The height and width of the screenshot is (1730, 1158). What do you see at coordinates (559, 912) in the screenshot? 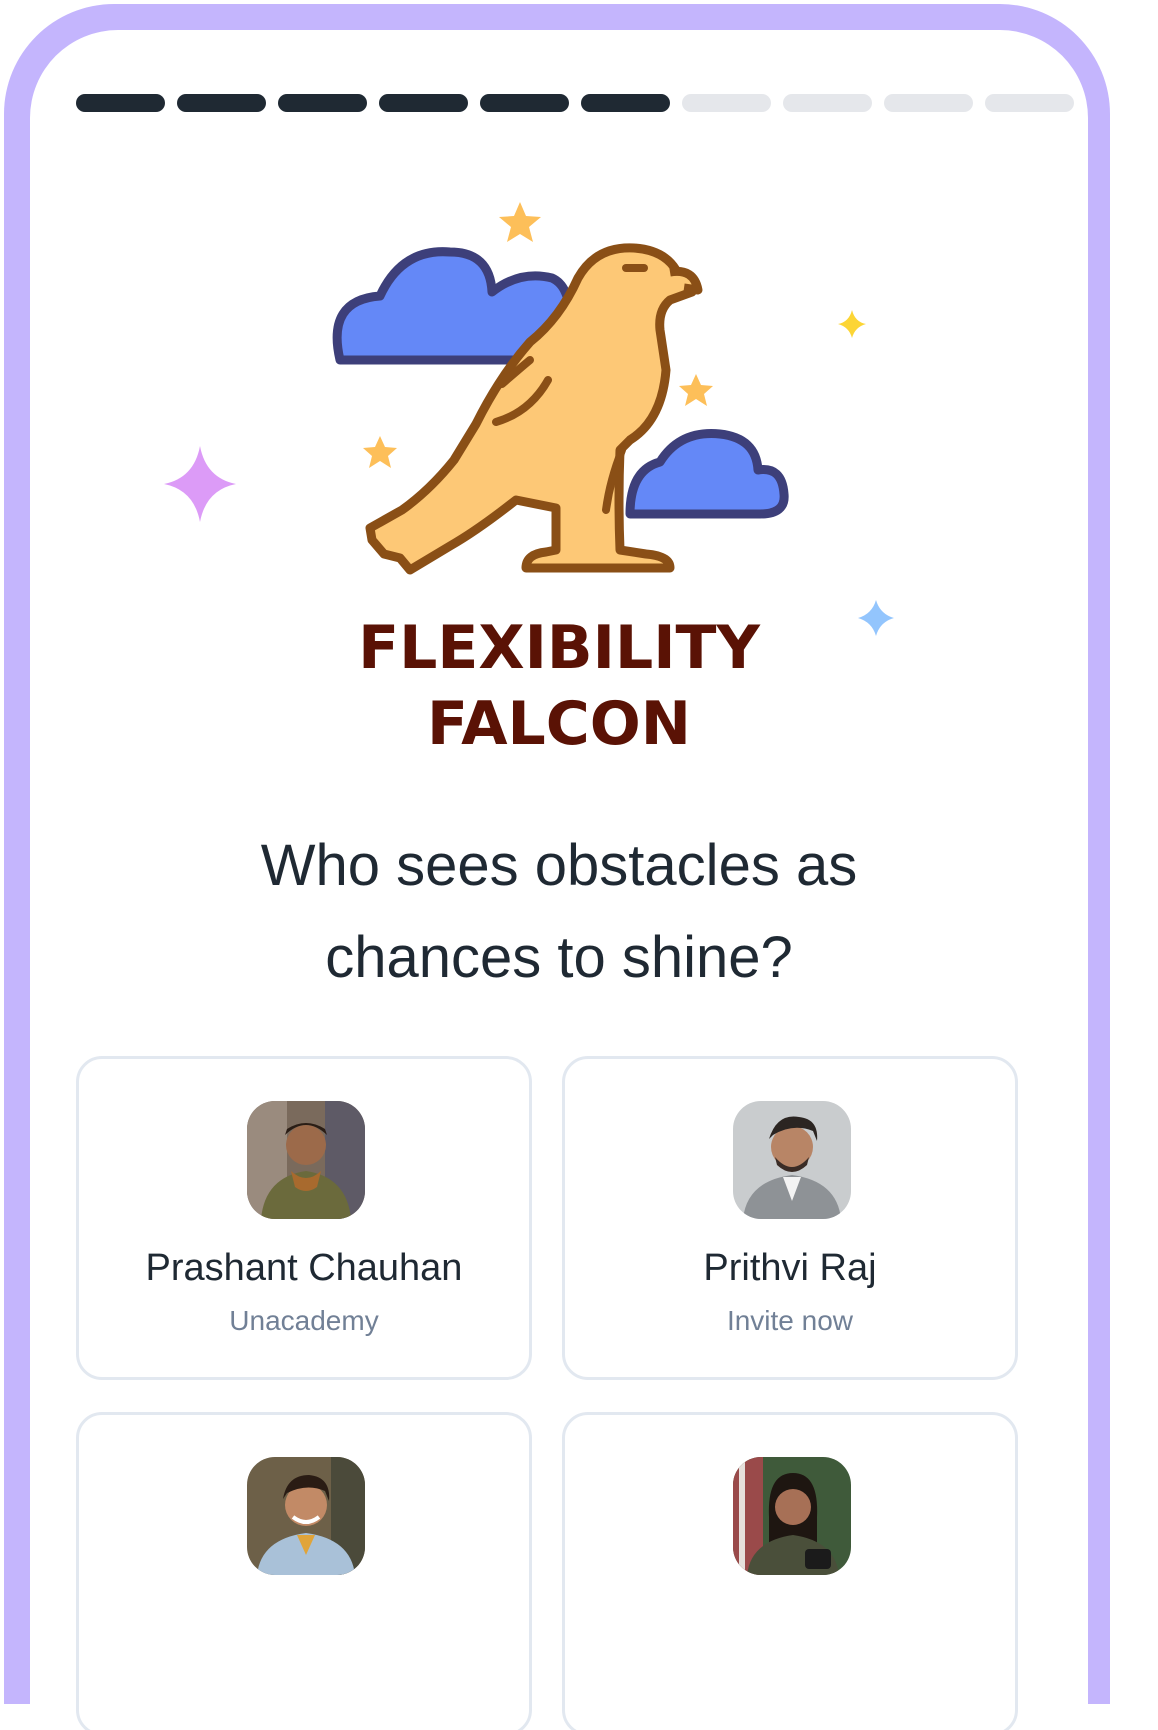
I see `question-text: Who sees obstacles as chances to shine?` at bounding box center [559, 912].